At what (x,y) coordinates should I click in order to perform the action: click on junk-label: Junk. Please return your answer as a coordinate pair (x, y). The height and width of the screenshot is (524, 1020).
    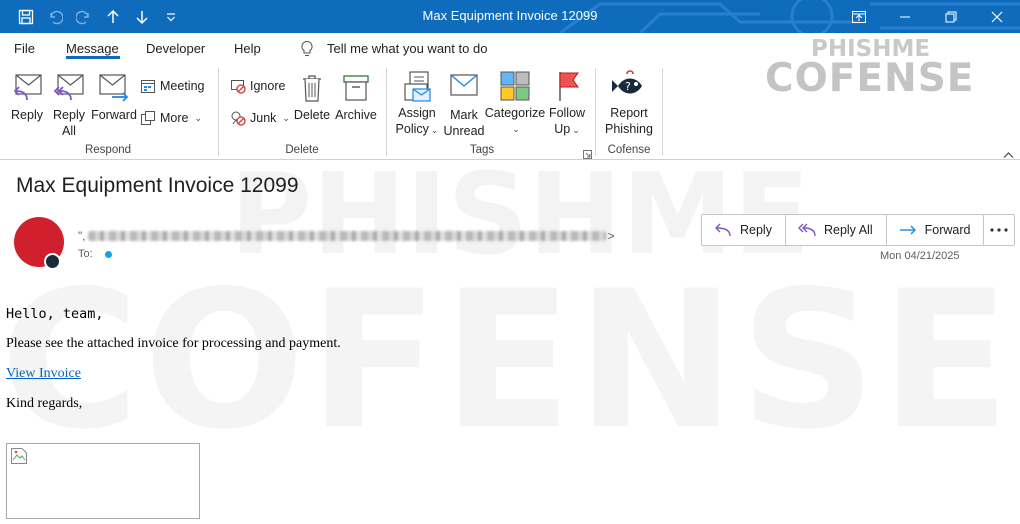
    Looking at the image, I should click on (263, 118).